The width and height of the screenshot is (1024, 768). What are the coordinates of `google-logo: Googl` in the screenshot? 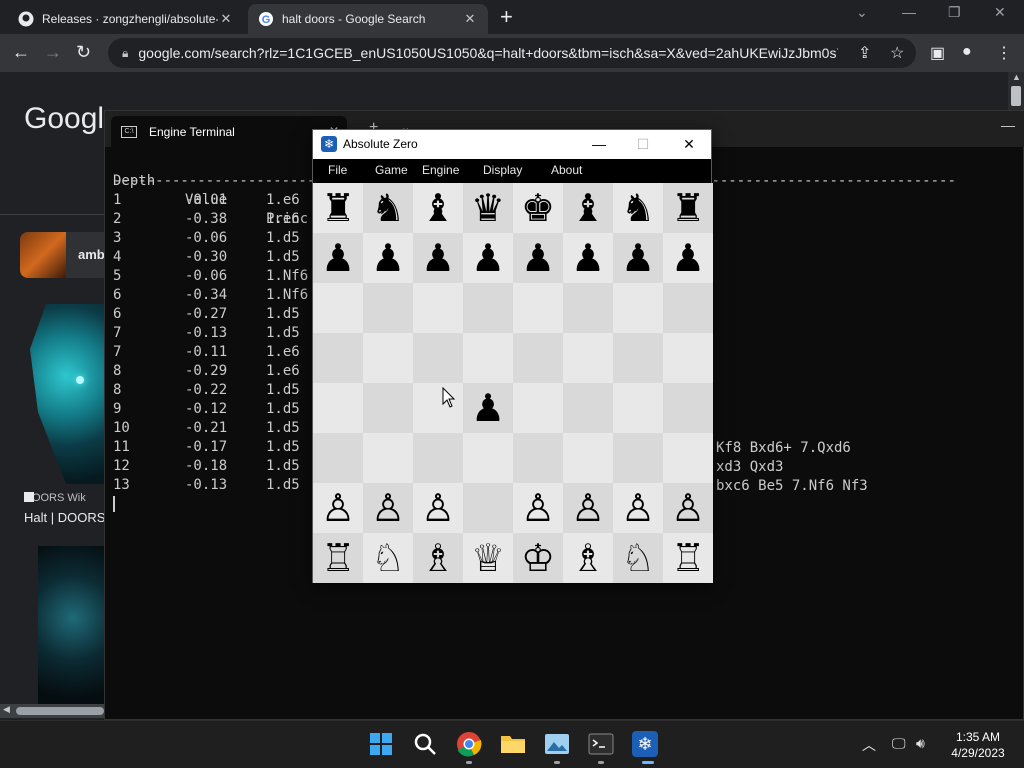 It's located at (64, 119).